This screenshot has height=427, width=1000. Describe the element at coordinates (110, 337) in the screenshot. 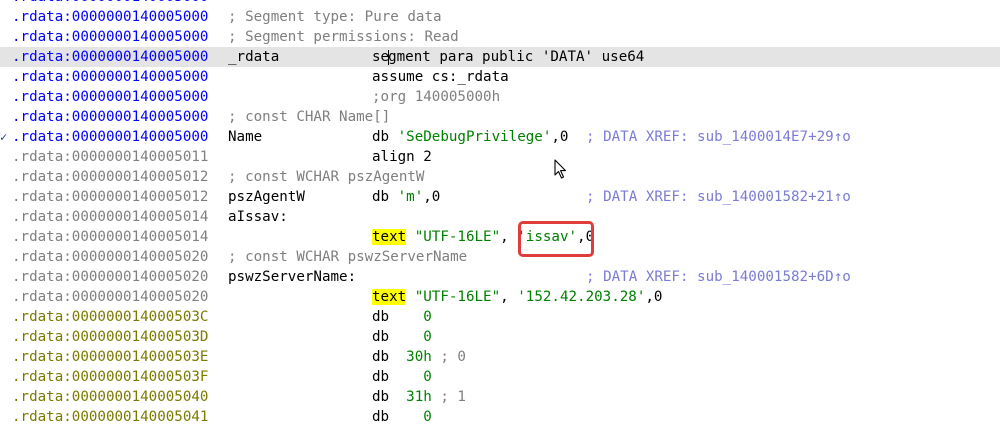

I see `line-address: .rdata:000000014000503D` at that location.